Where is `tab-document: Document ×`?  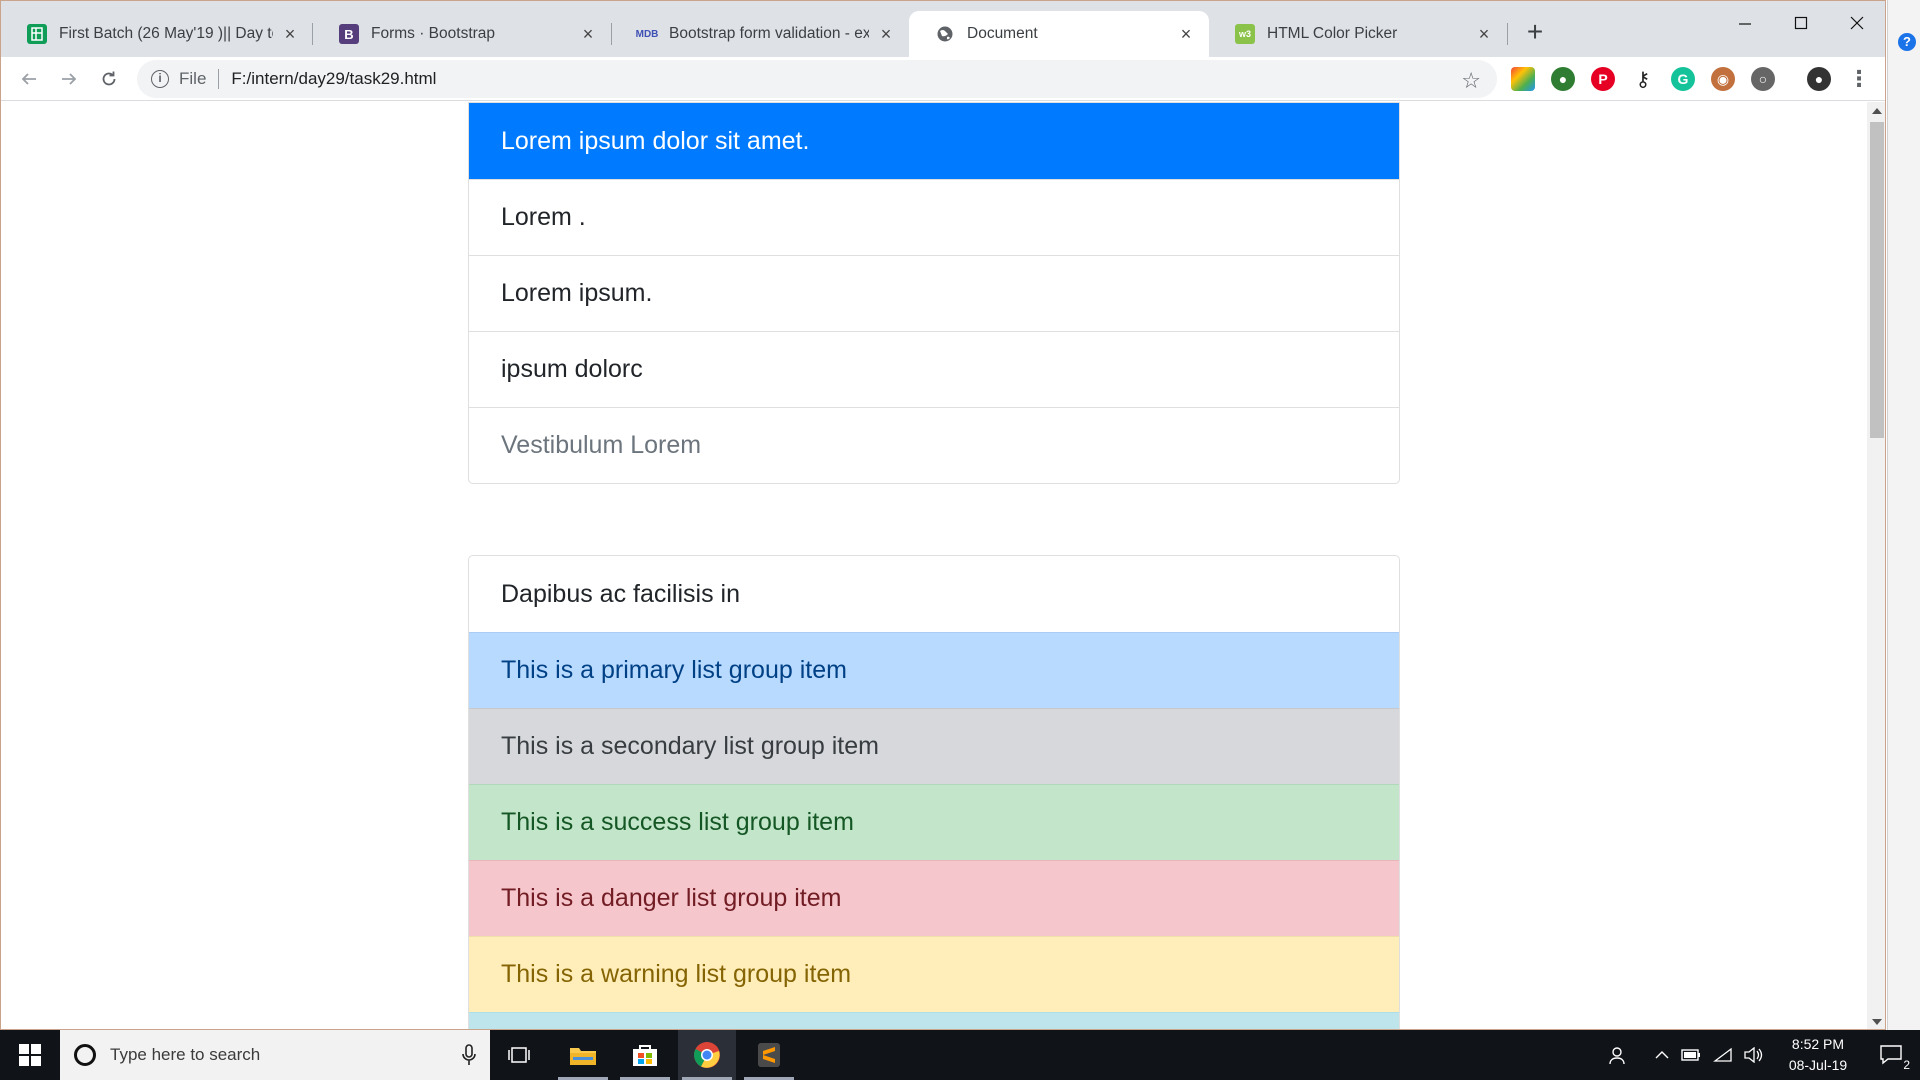
tab-document: Document × is located at coordinates (1059, 34).